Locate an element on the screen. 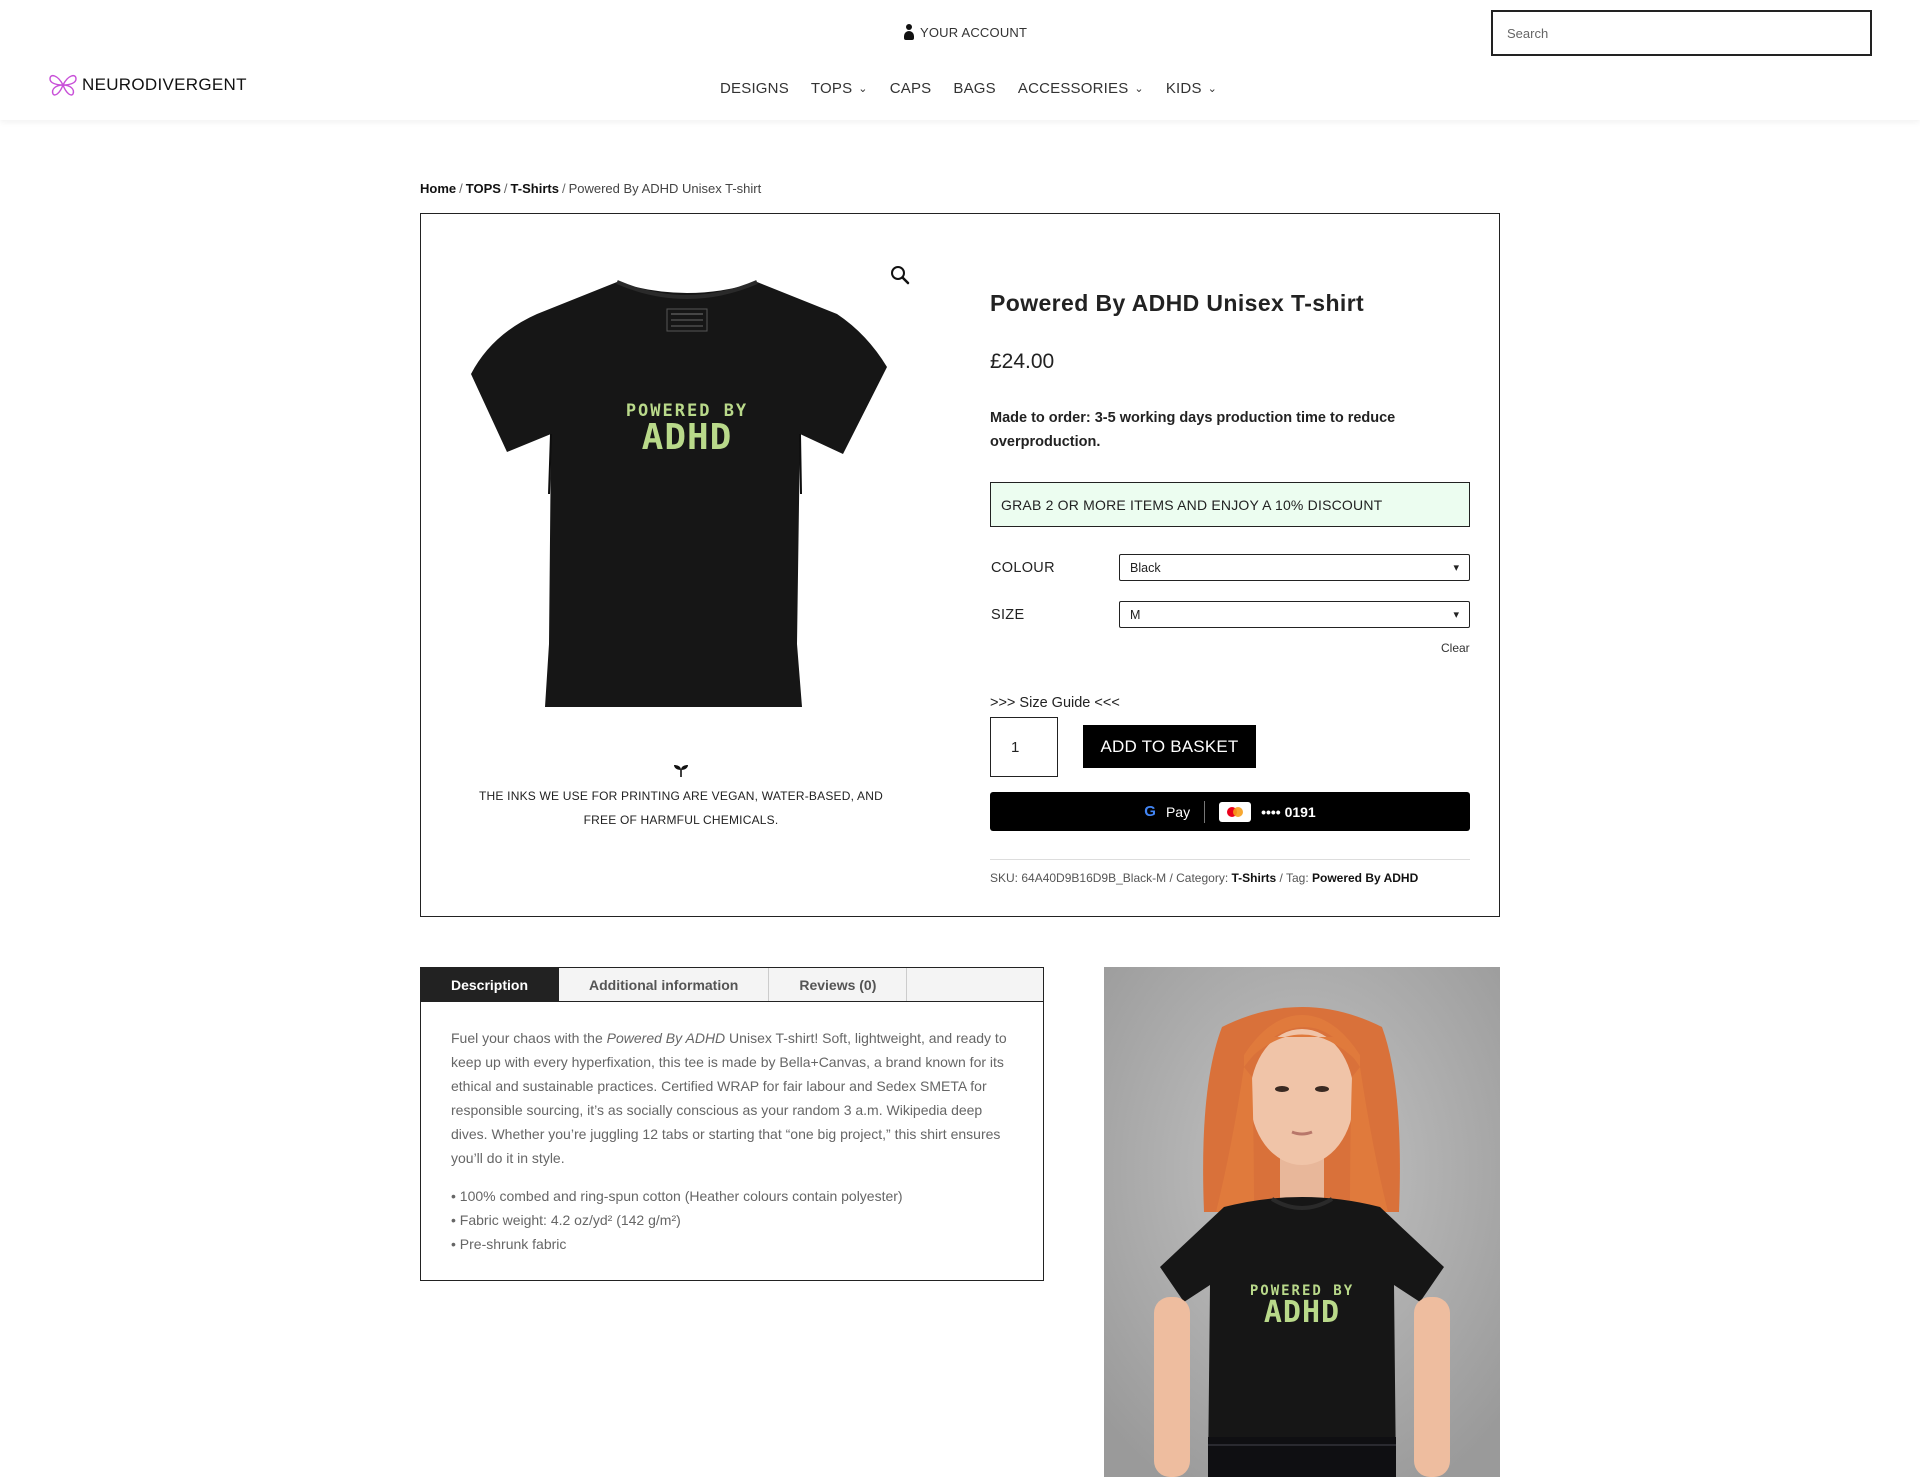 This screenshot has width=1920, height=1477. search-input is located at coordinates (1681, 33).